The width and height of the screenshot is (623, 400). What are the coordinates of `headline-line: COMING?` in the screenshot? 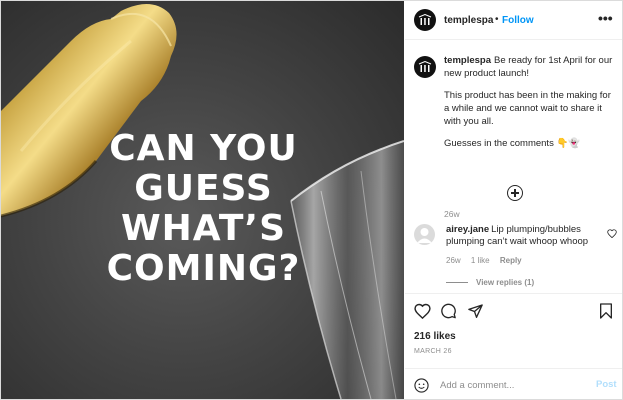 It's located at (203, 268).